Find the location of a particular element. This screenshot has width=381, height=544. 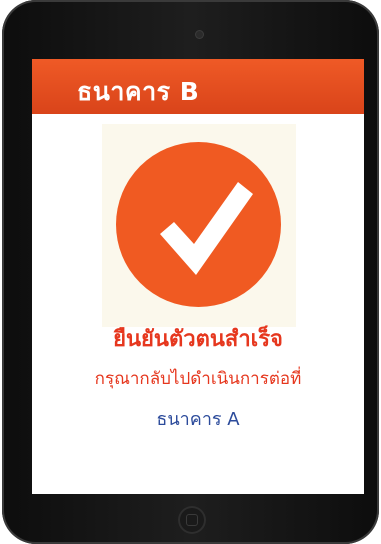

home-button-icon is located at coordinates (192, 520).